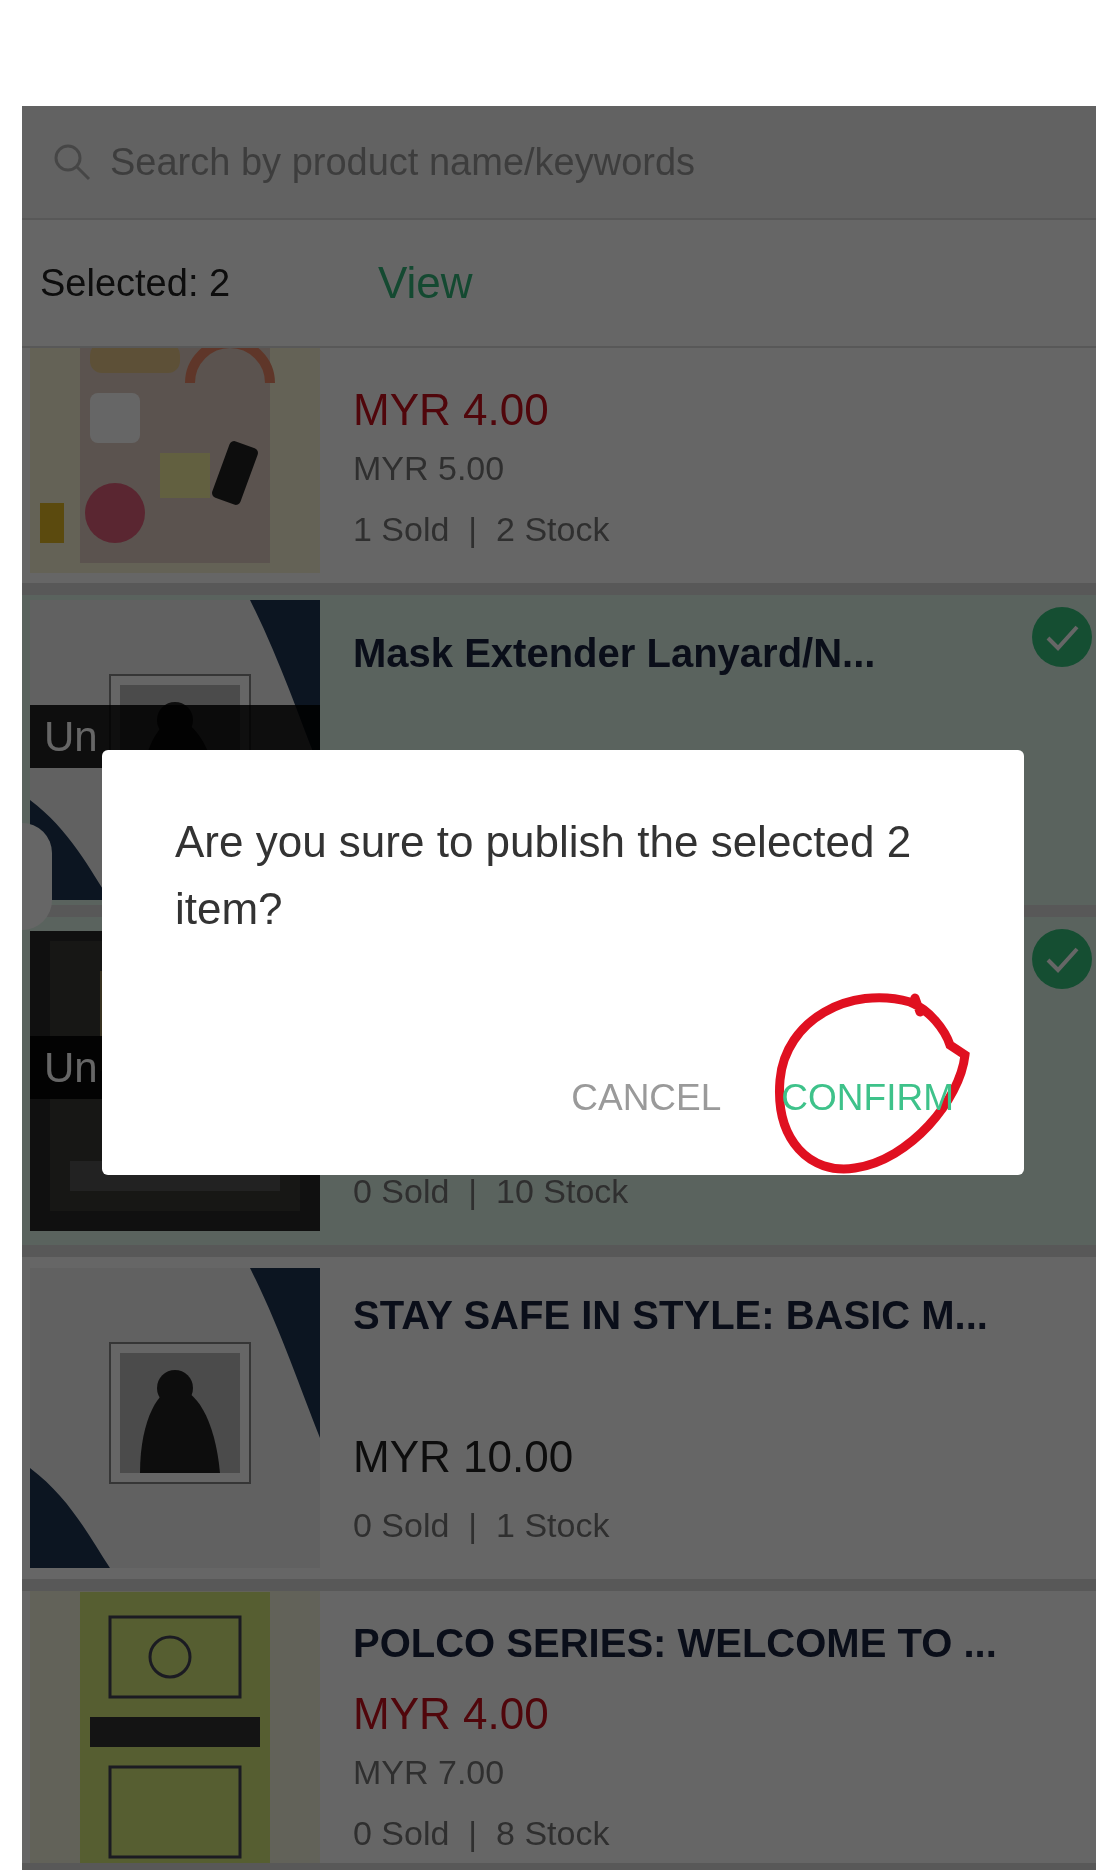  What do you see at coordinates (136, 283) in the screenshot?
I see `selected-count: Selected: 2` at bounding box center [136, 283].